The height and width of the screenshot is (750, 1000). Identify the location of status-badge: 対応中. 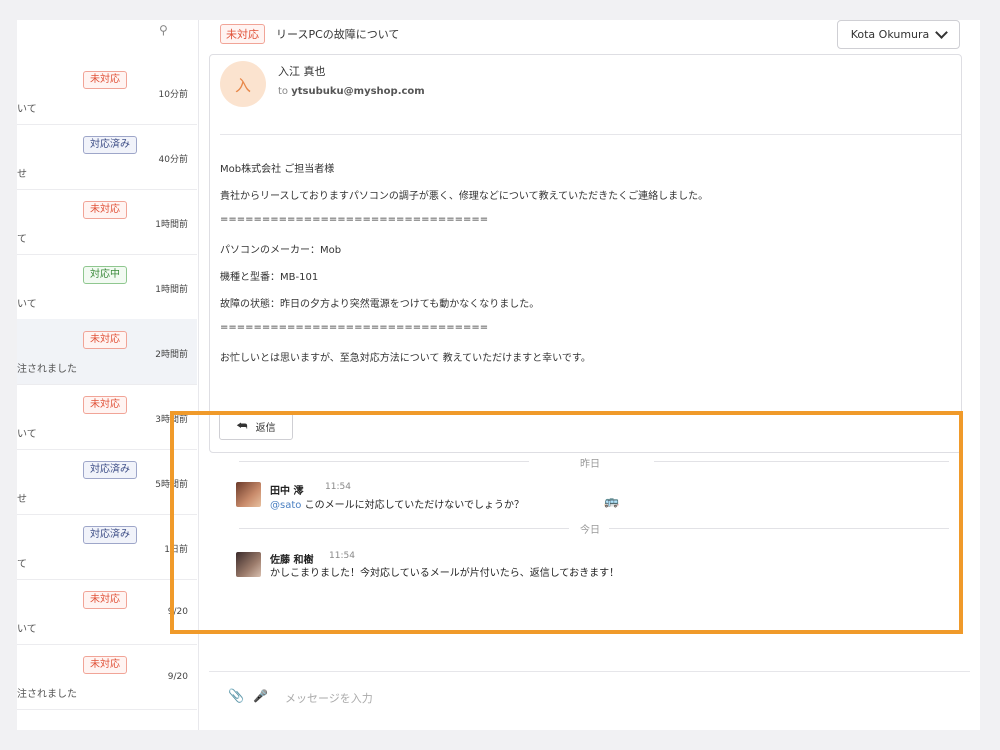
(105, 275).